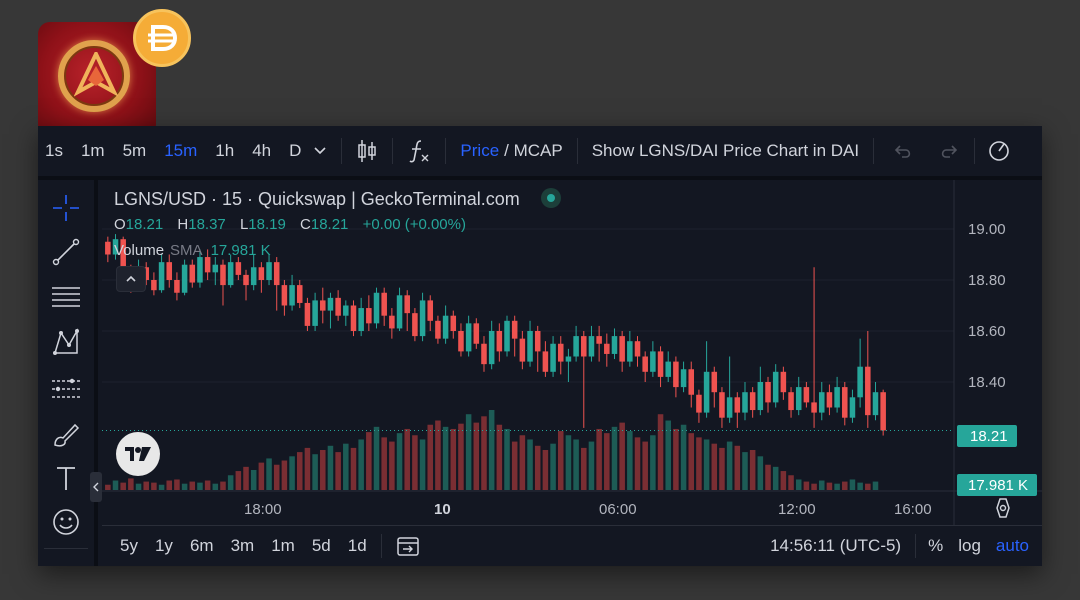  I want to click on undo-icon, so click(903, 151).